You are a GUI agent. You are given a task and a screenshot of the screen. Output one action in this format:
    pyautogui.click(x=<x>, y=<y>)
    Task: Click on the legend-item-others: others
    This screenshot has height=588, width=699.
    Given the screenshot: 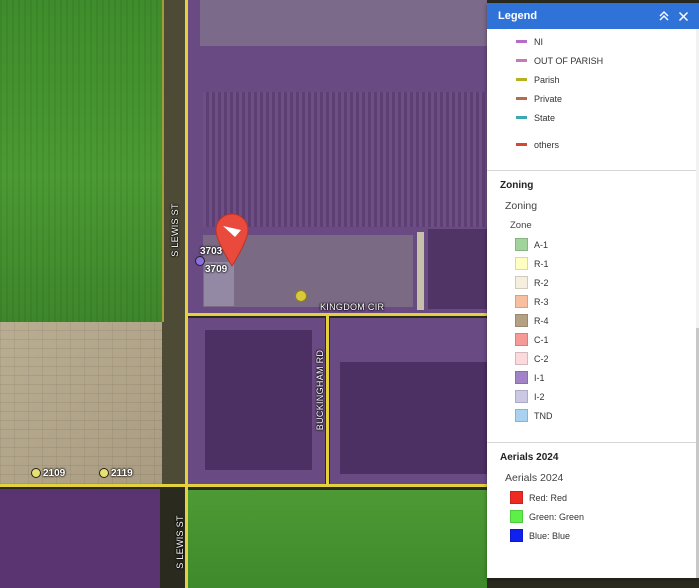 What is the action you would take?
    pyautogui.click(x=593, y=144)
    